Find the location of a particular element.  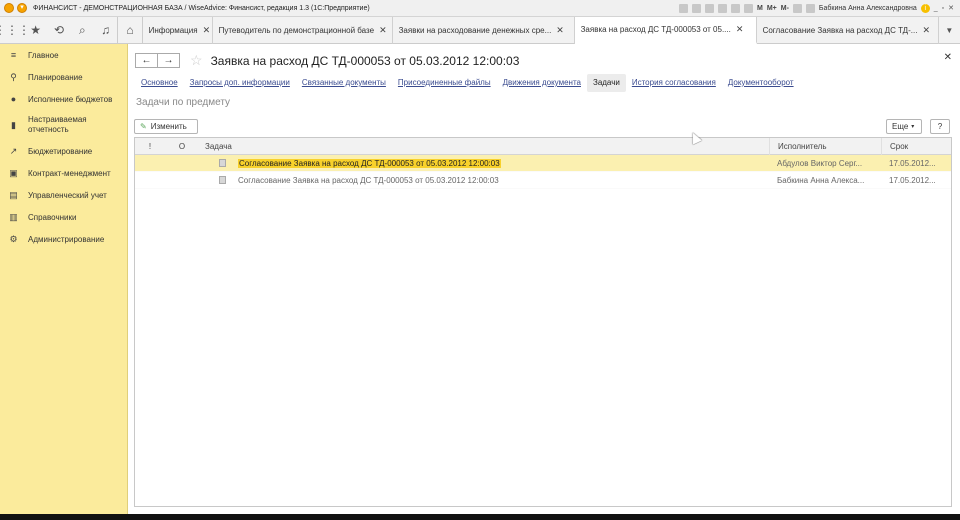

sidebar-item-main: ≡ Главное is located at coordinates (63, 55).